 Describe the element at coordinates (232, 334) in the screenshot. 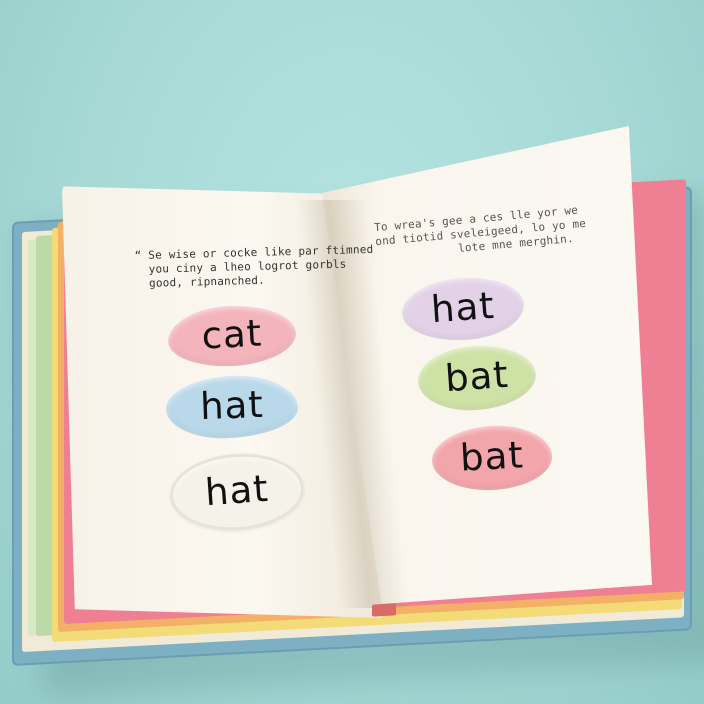

I see `word-label: cat` at that location.